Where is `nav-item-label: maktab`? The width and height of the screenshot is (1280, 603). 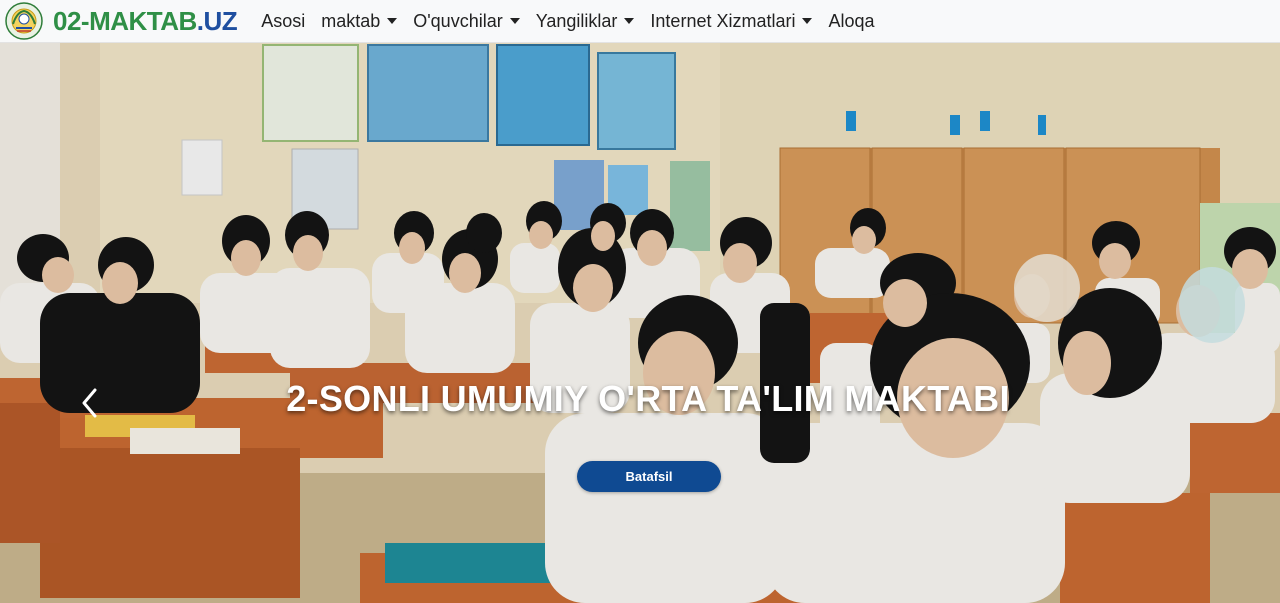
nav-item-label: maktab is located at coordinates (351, 20).